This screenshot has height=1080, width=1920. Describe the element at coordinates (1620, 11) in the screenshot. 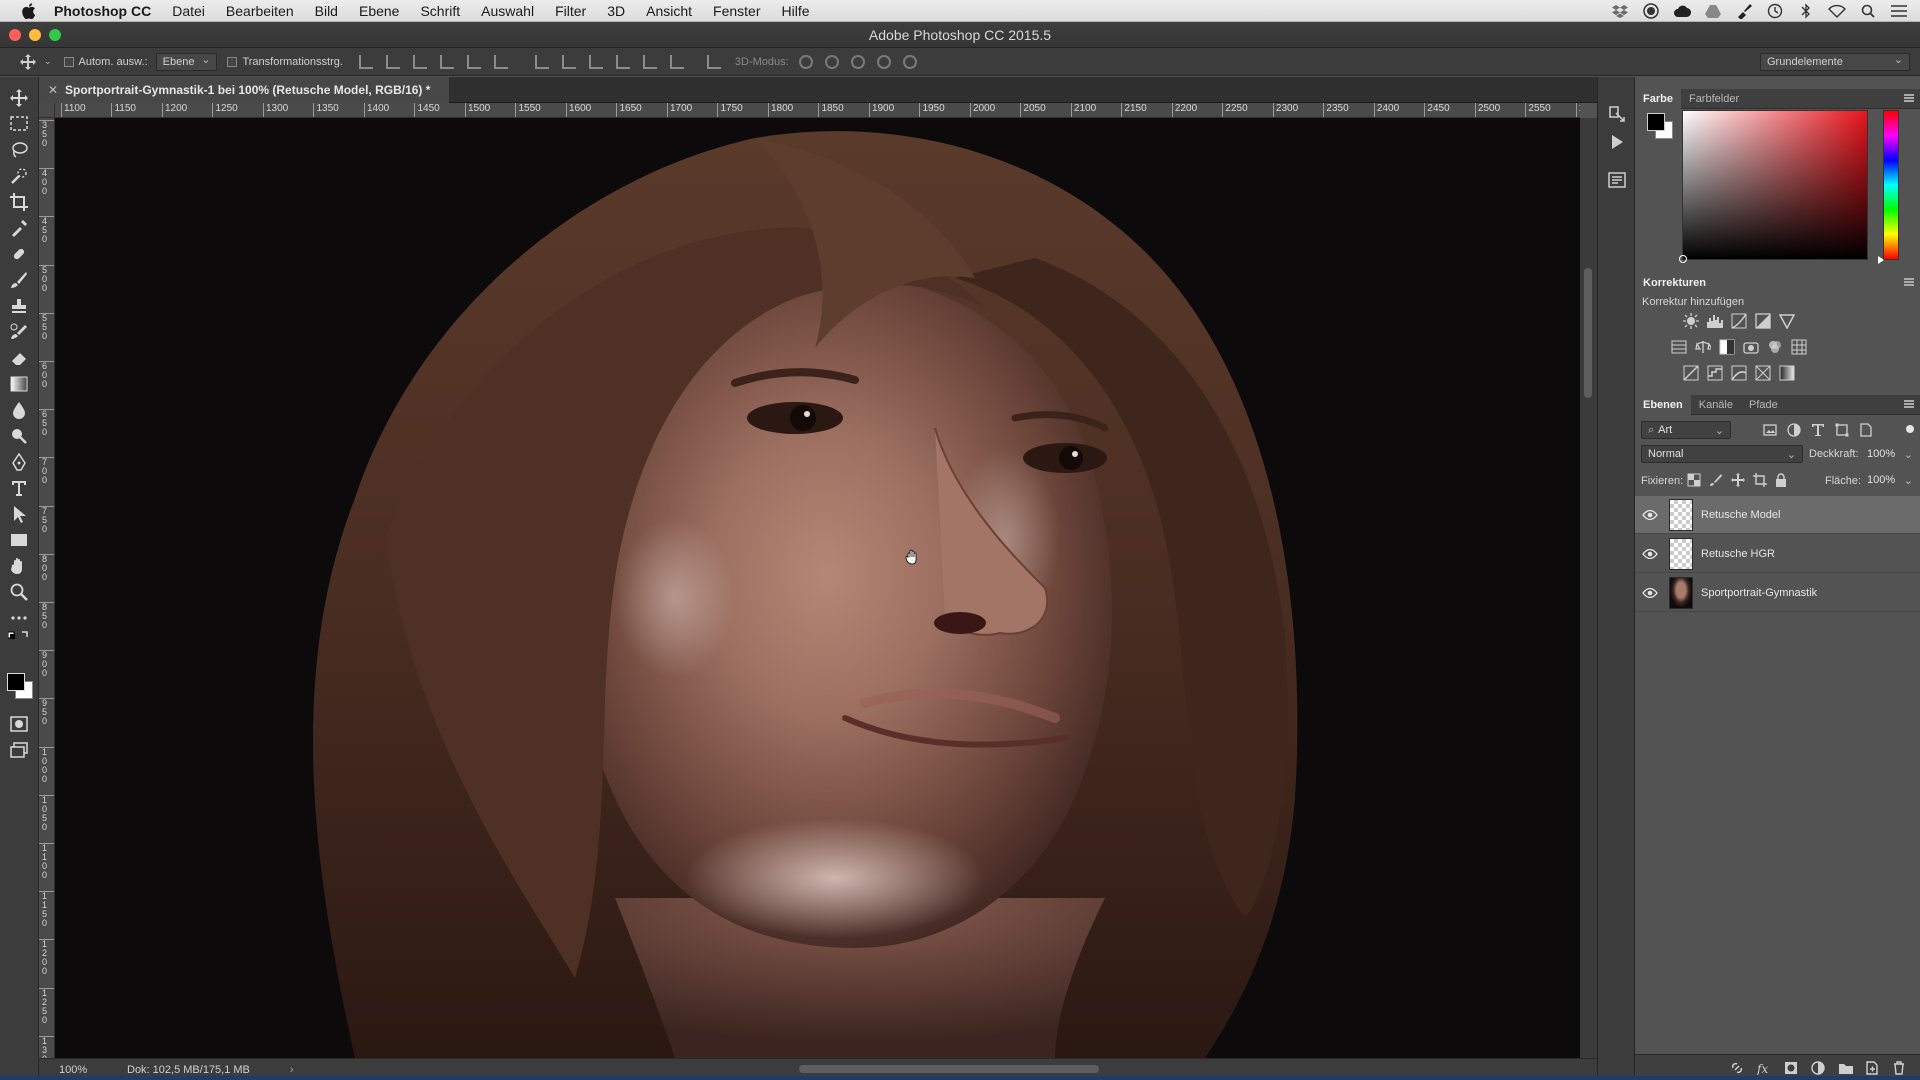

I see `dropbox-icon` at that location.